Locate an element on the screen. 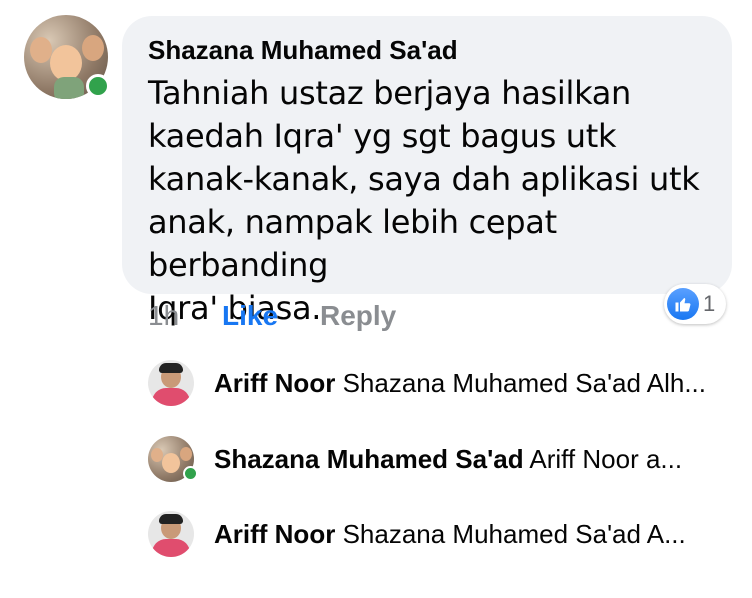  comment-timestamp: 1h is located at coordinates (163, 316).